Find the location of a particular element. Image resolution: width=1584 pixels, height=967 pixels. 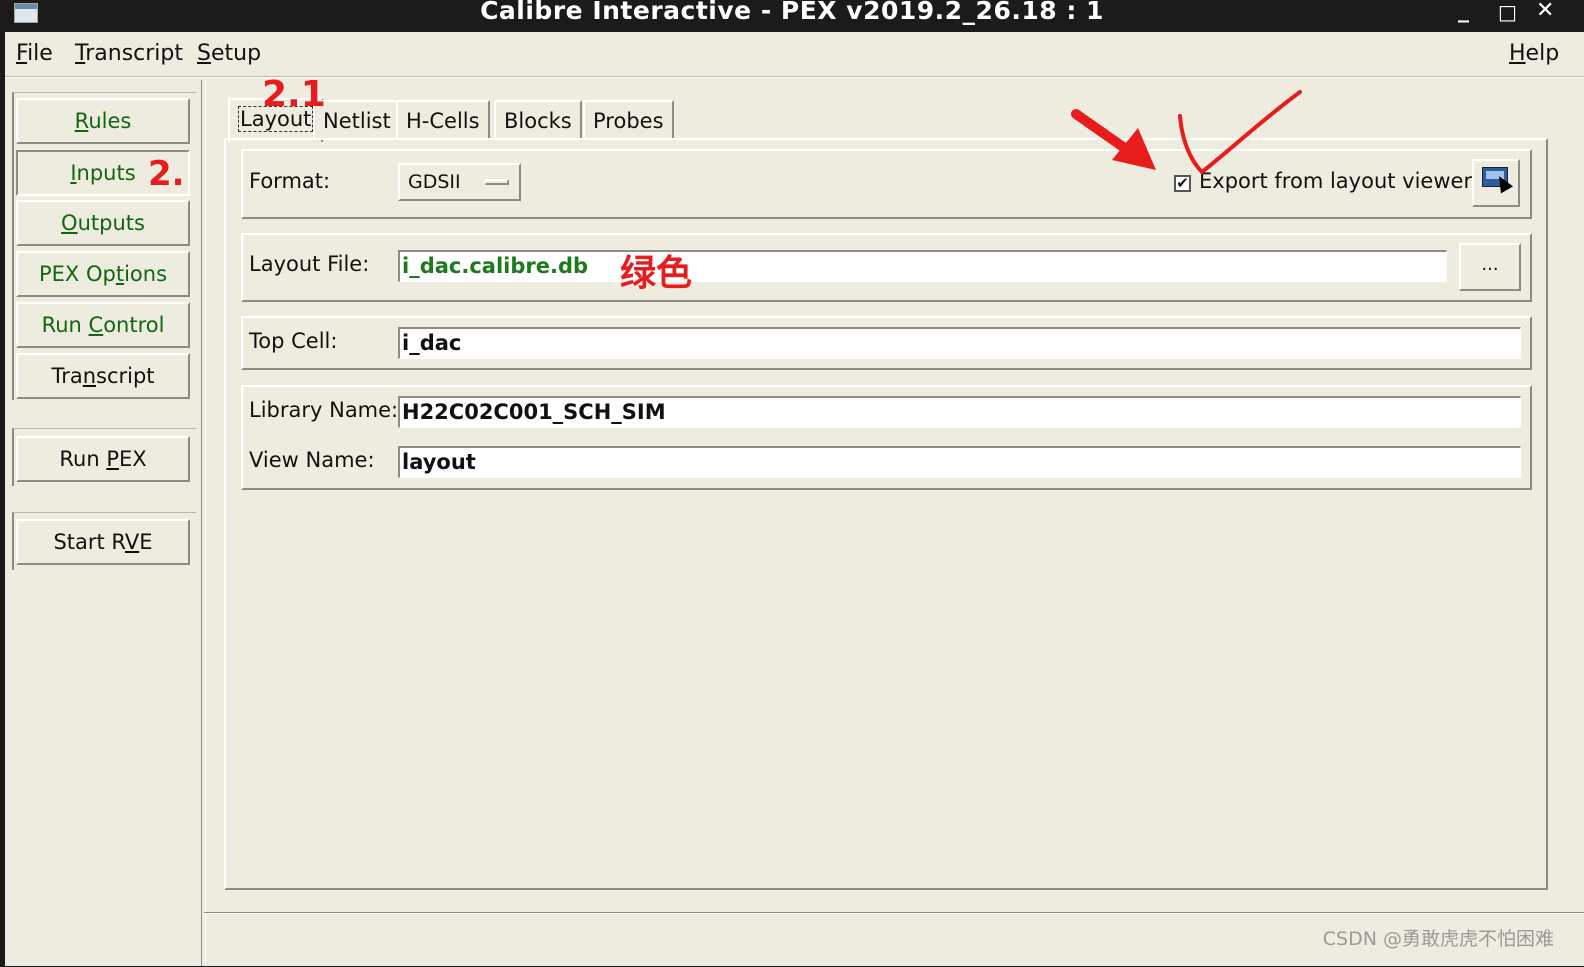

annotation-marks is located at coordinates (1186, 132).